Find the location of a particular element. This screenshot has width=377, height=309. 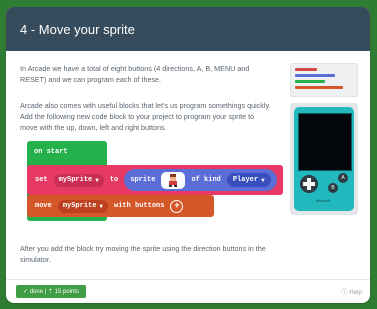

b-button: B is located at coordinates (333, 188).